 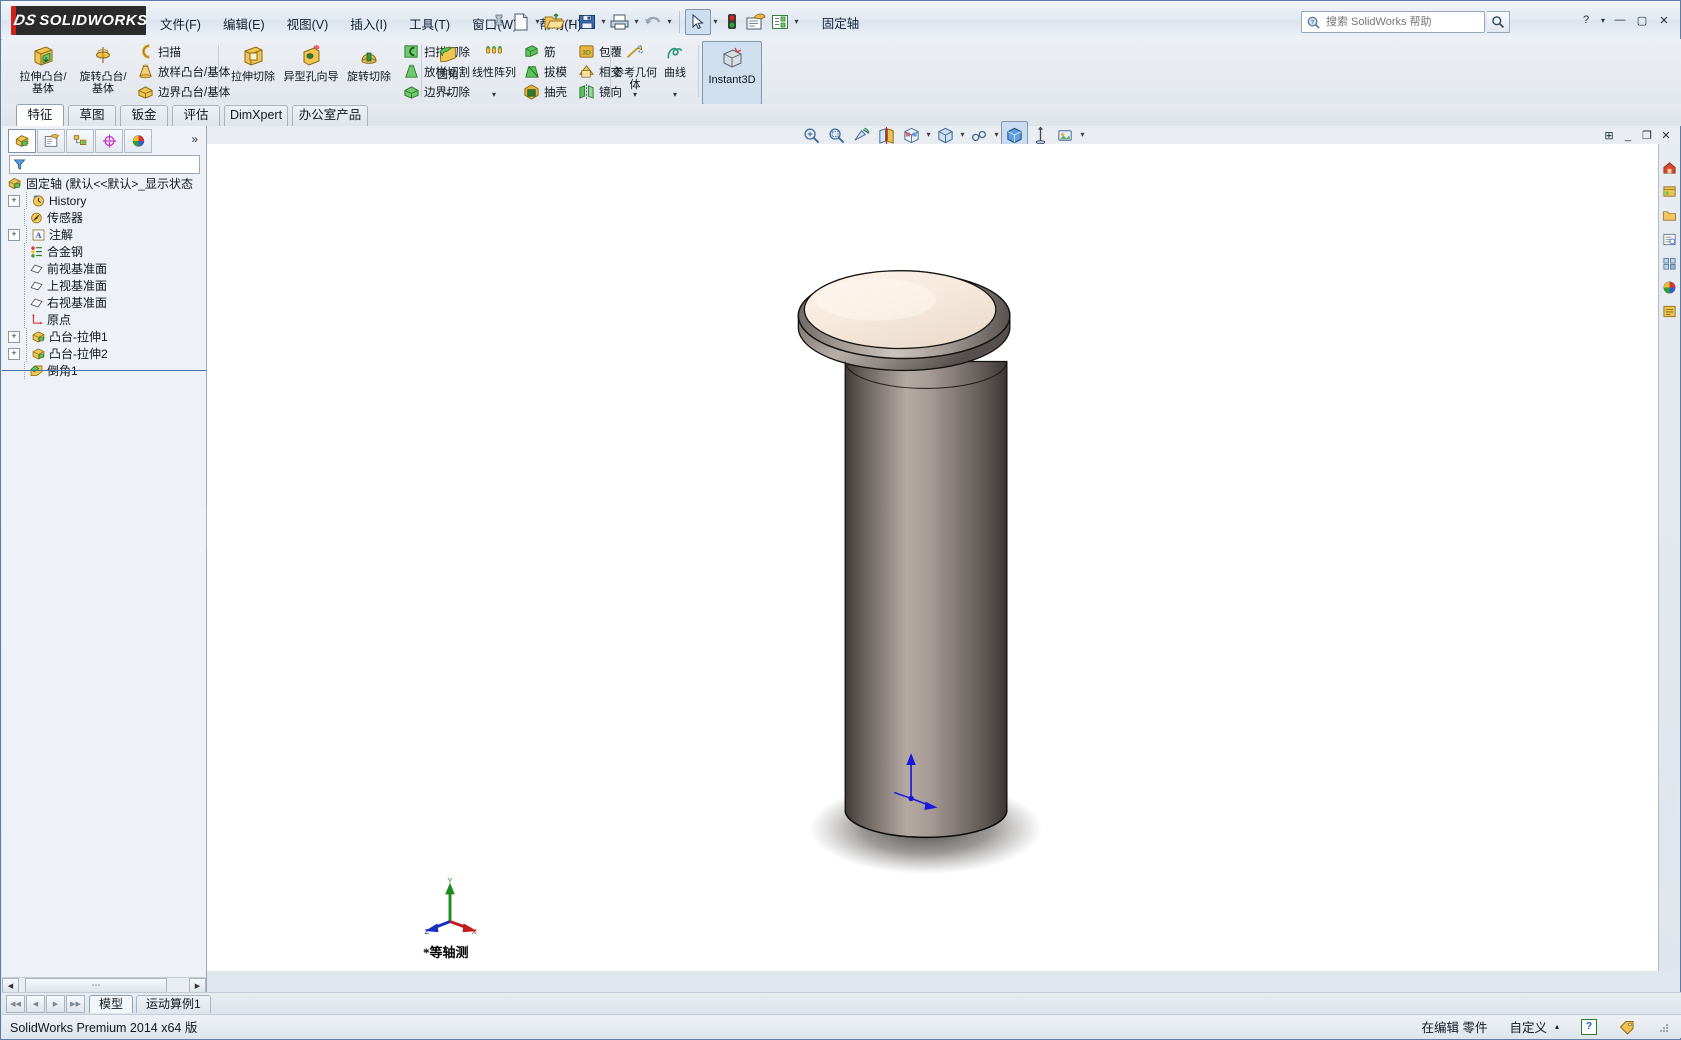 What do you see at coordinates (1669, 263) in the screenshot?
I see `view-palette-icon` at bounding box center [1669, 263].